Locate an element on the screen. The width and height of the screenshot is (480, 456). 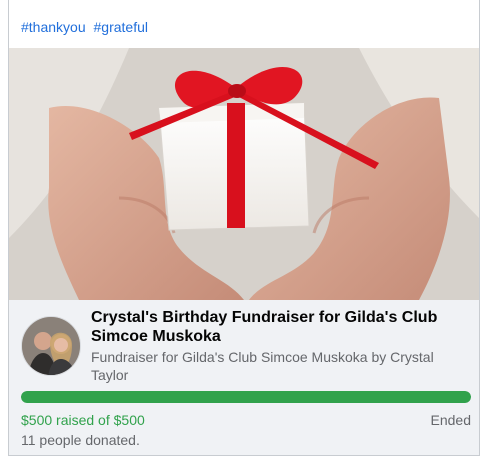
post-hashtags: #thankyou #grateful is located at coordinates (86, 27).